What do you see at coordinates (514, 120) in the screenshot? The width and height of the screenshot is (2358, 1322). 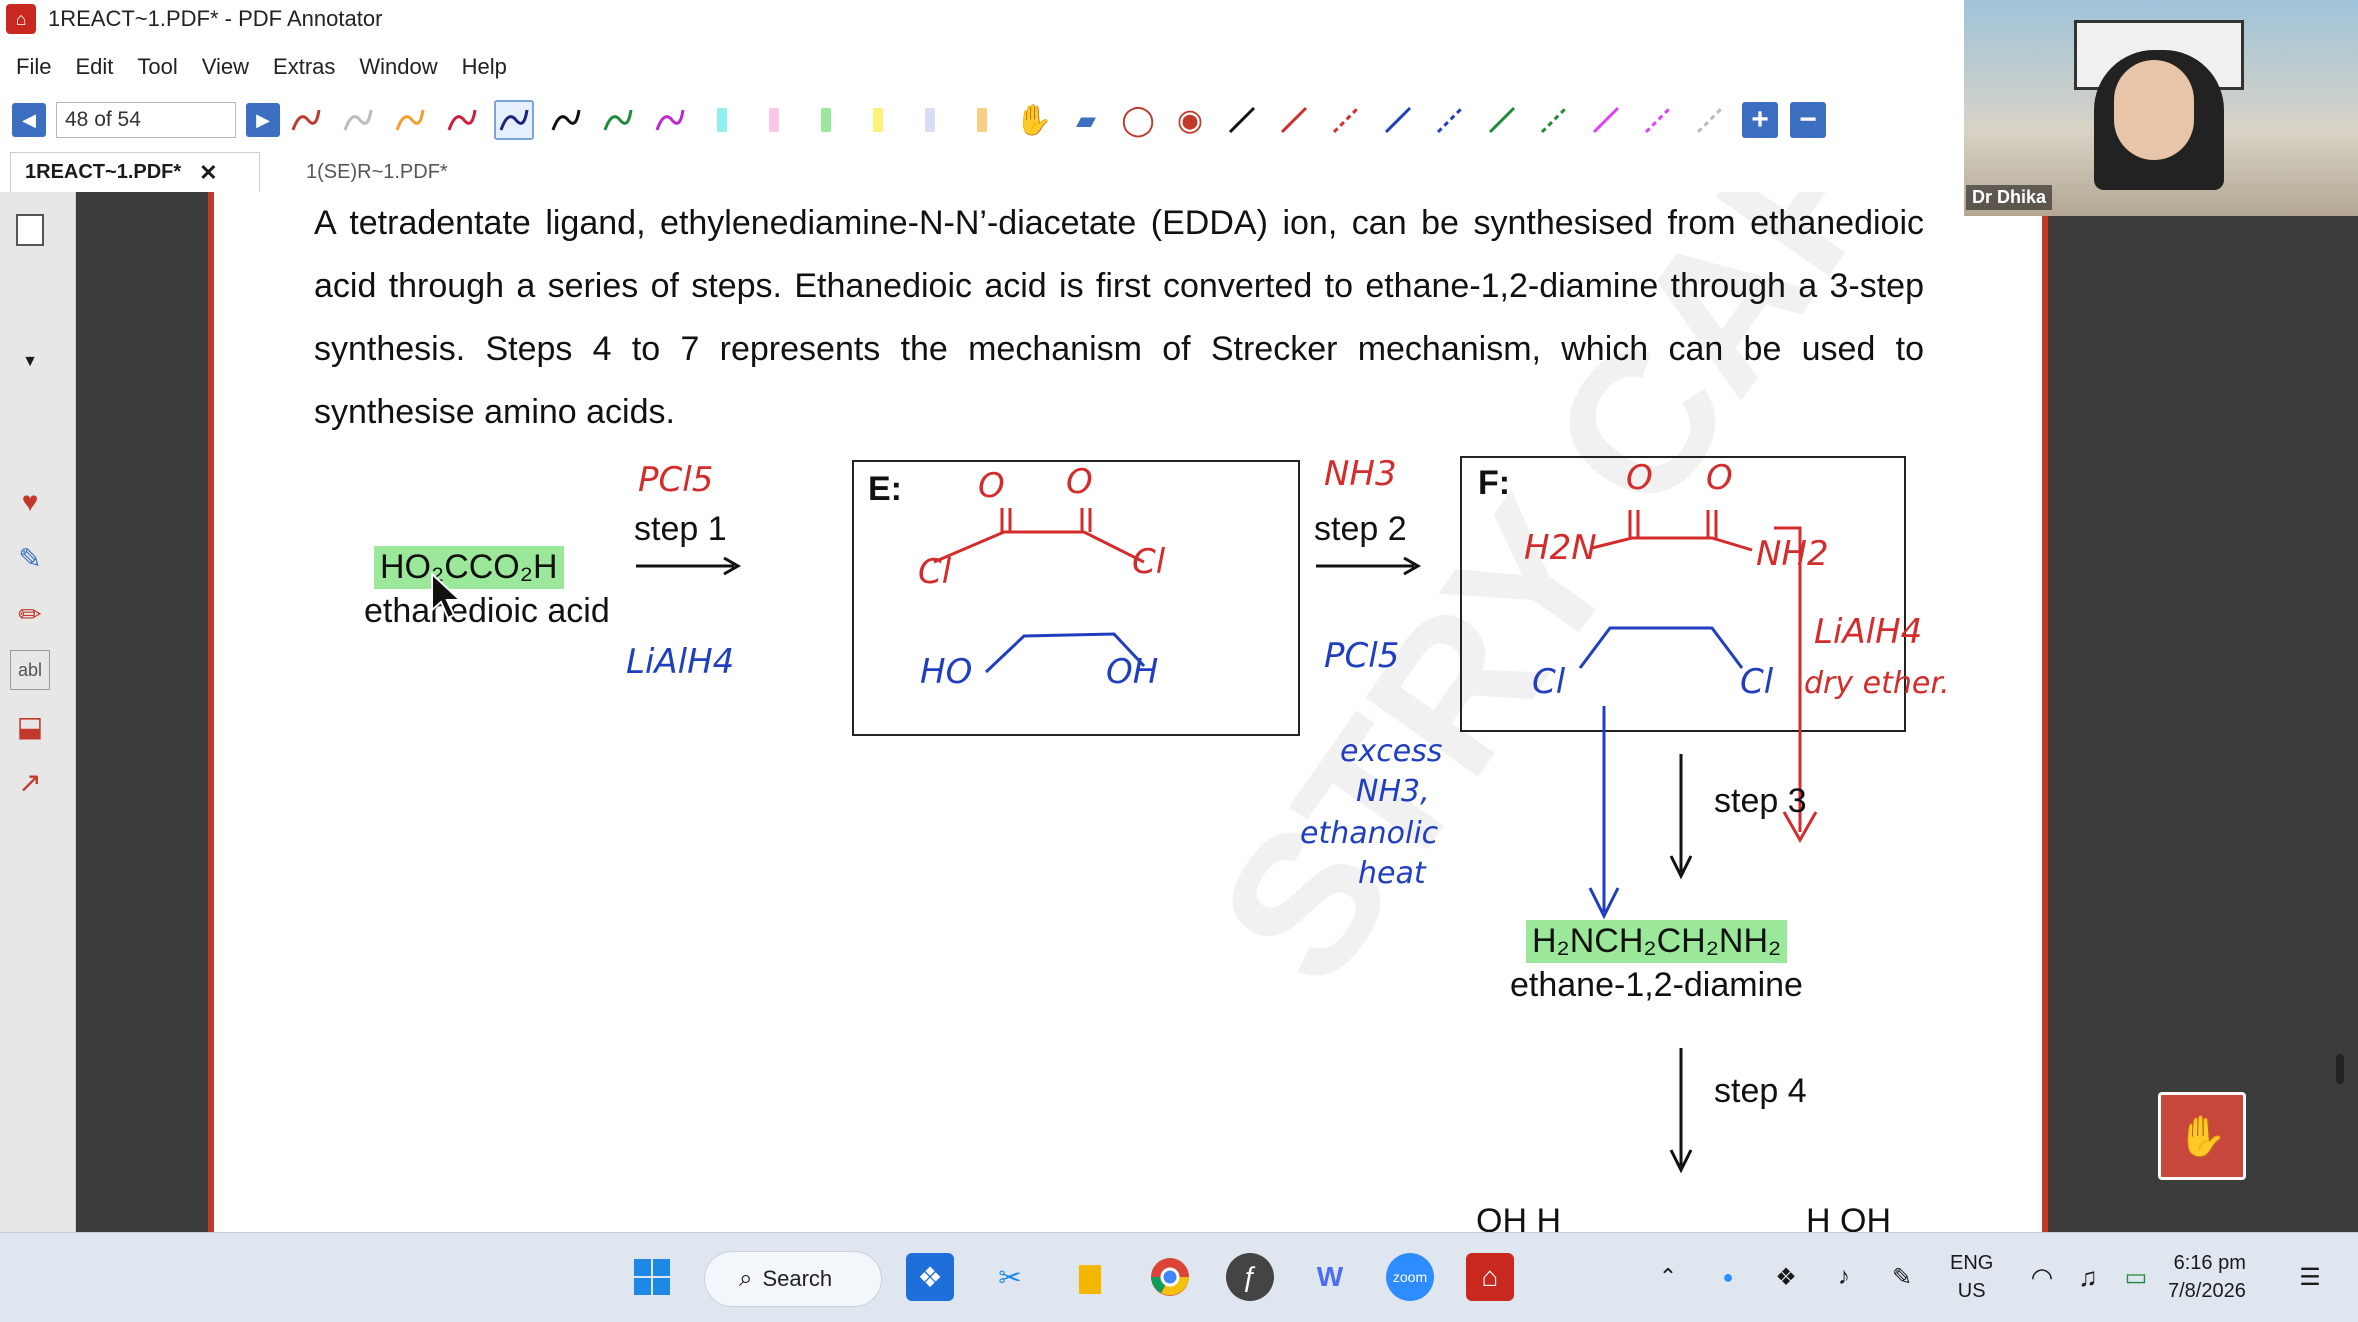 I see `pen-navy-tool` at bounding box center [514, 120].